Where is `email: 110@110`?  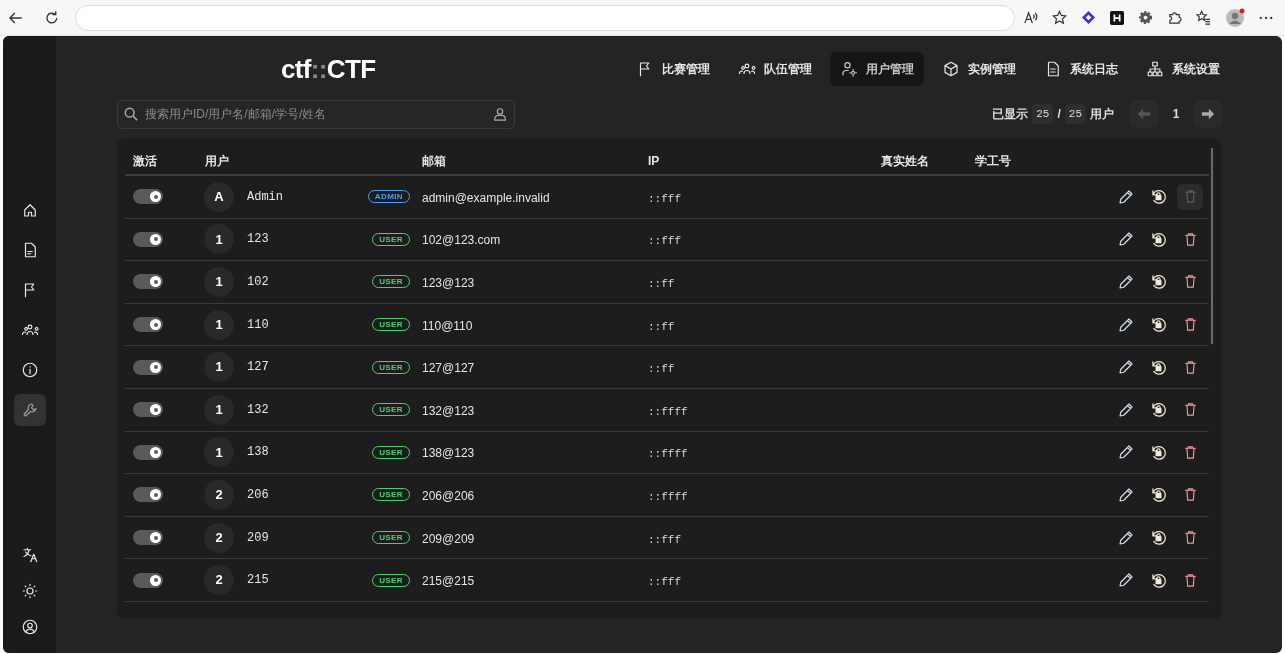 email: 110@110 is located at coordinates (447, 325).